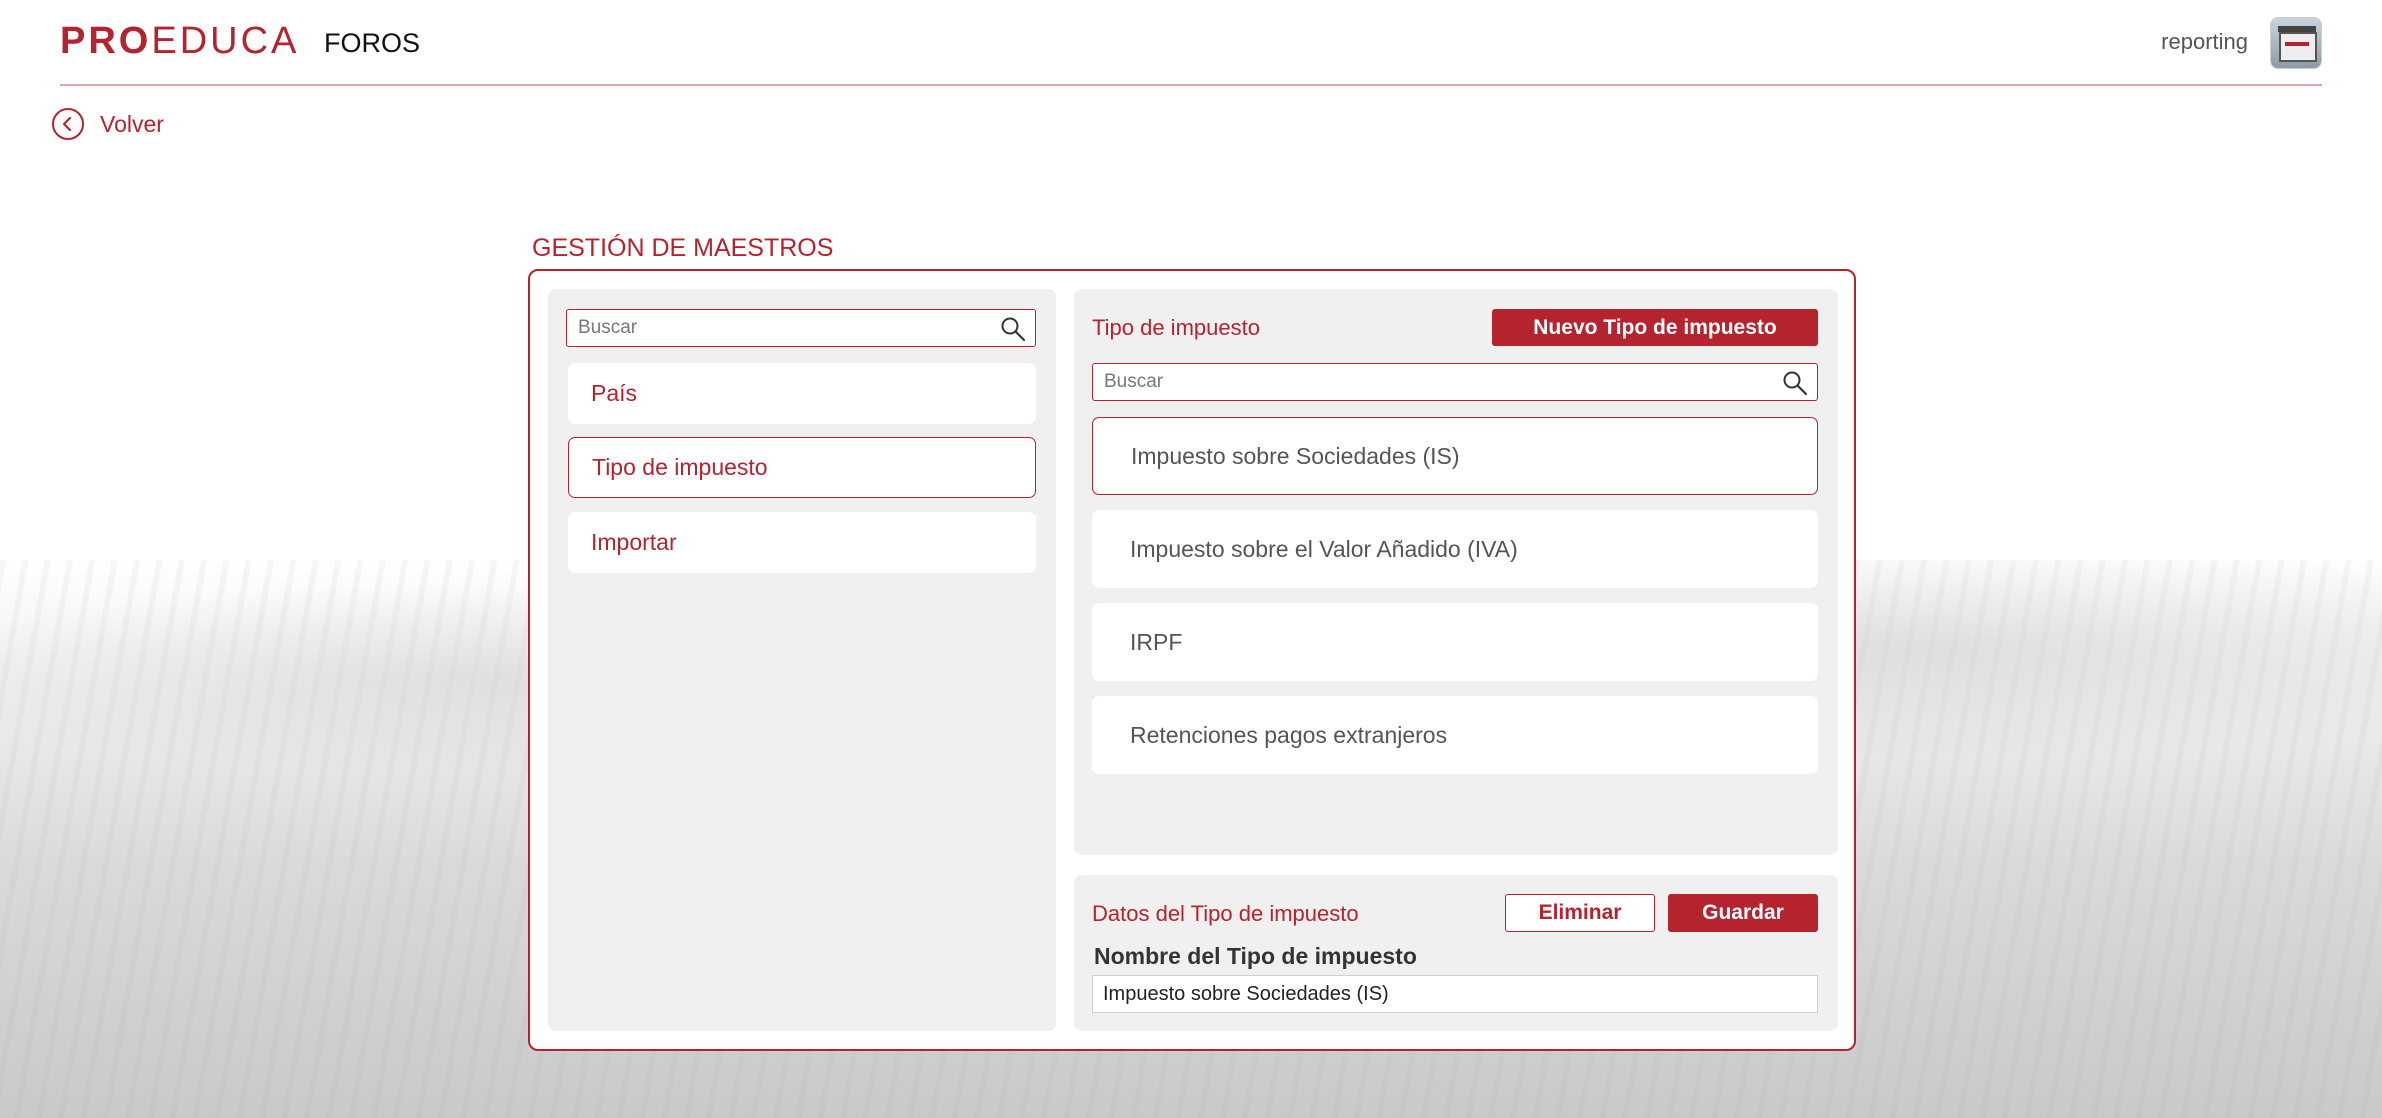 This screenshot has height=1118, width=2382. I want to click on detail-panel-title: Datos del Tipo de impuesto, so click(1225, 913).